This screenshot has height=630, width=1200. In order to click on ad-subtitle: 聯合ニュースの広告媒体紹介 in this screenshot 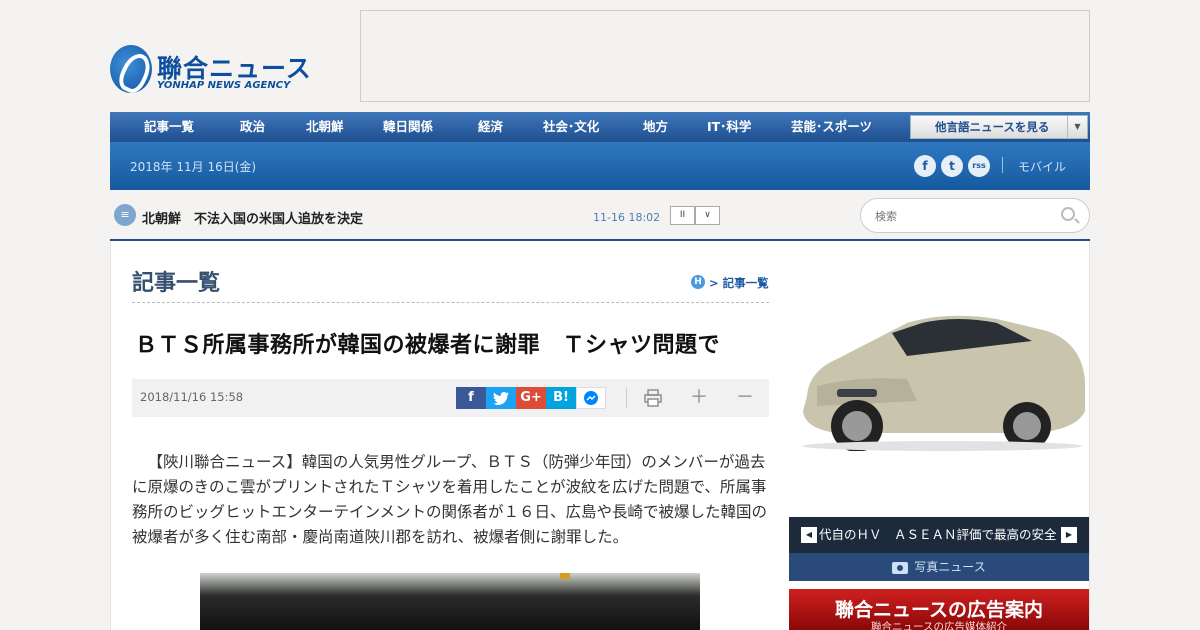, I will do `click(939, 625)`.